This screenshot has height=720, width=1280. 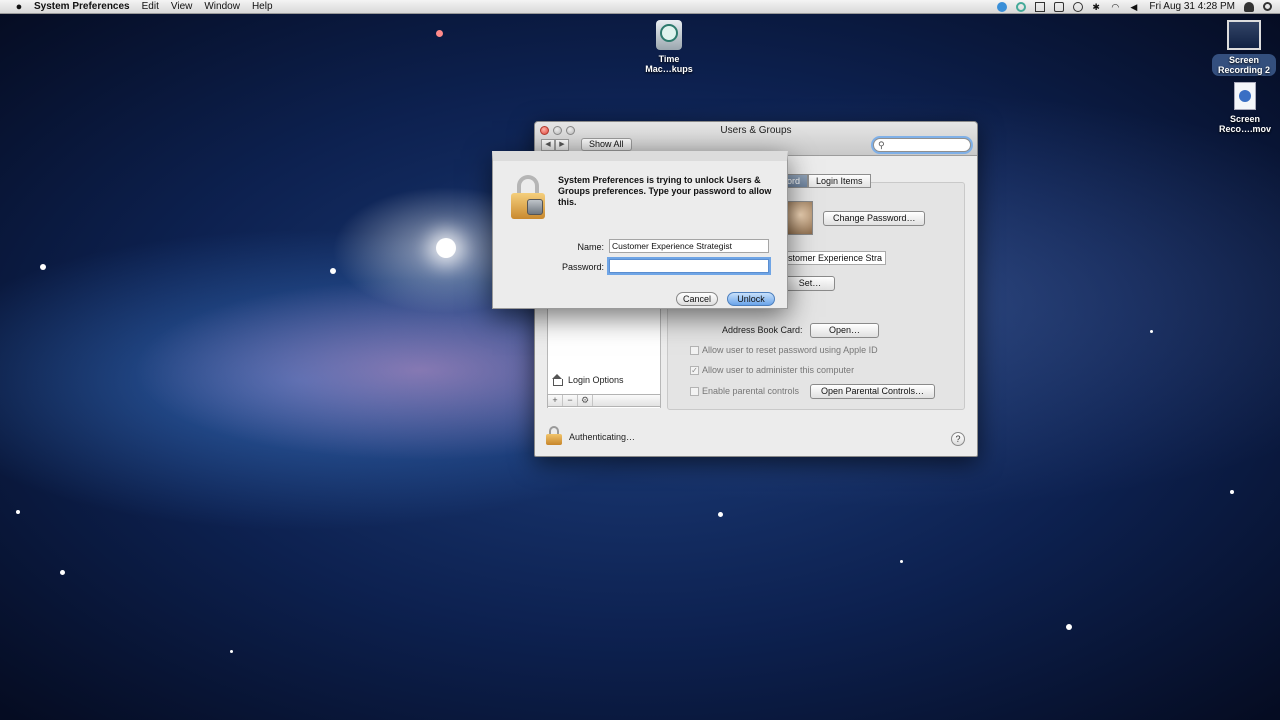 What do you see at coordinates (694, 370) in the screenshot?
I see `checkbox-box: ✓` at bounding box center [694, 370].